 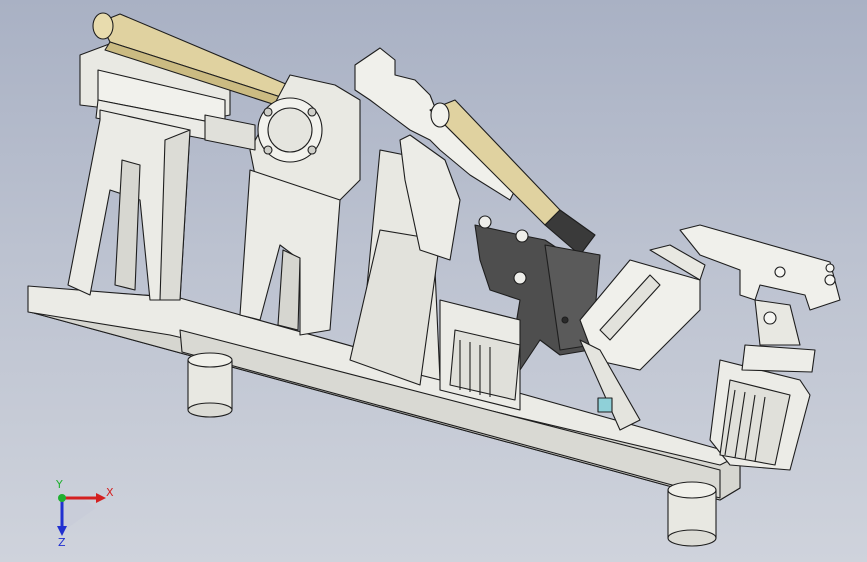 I want to click on support-foot-left, so click(x=210, y=385).